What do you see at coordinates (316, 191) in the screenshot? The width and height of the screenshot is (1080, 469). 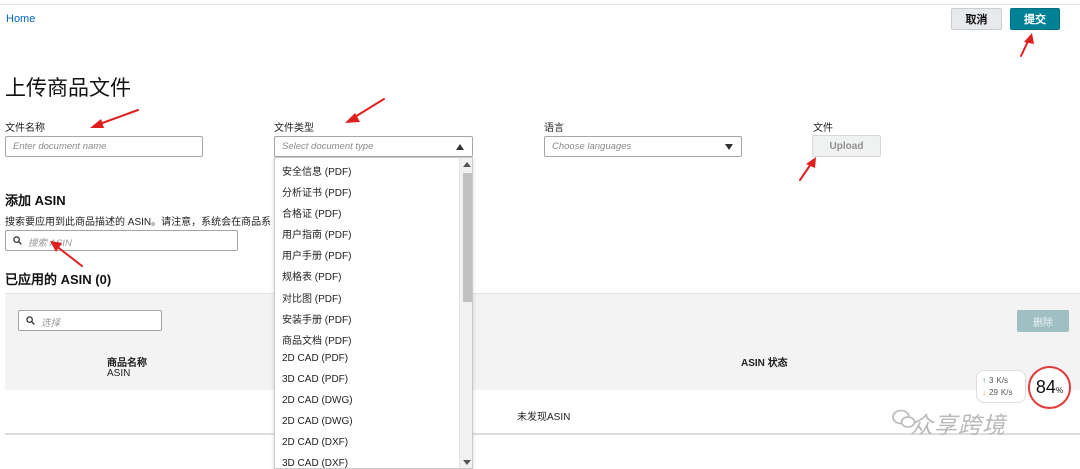 I see `dropdown-option: 分析证书 (PDF)` at bounding box center [316, 191].